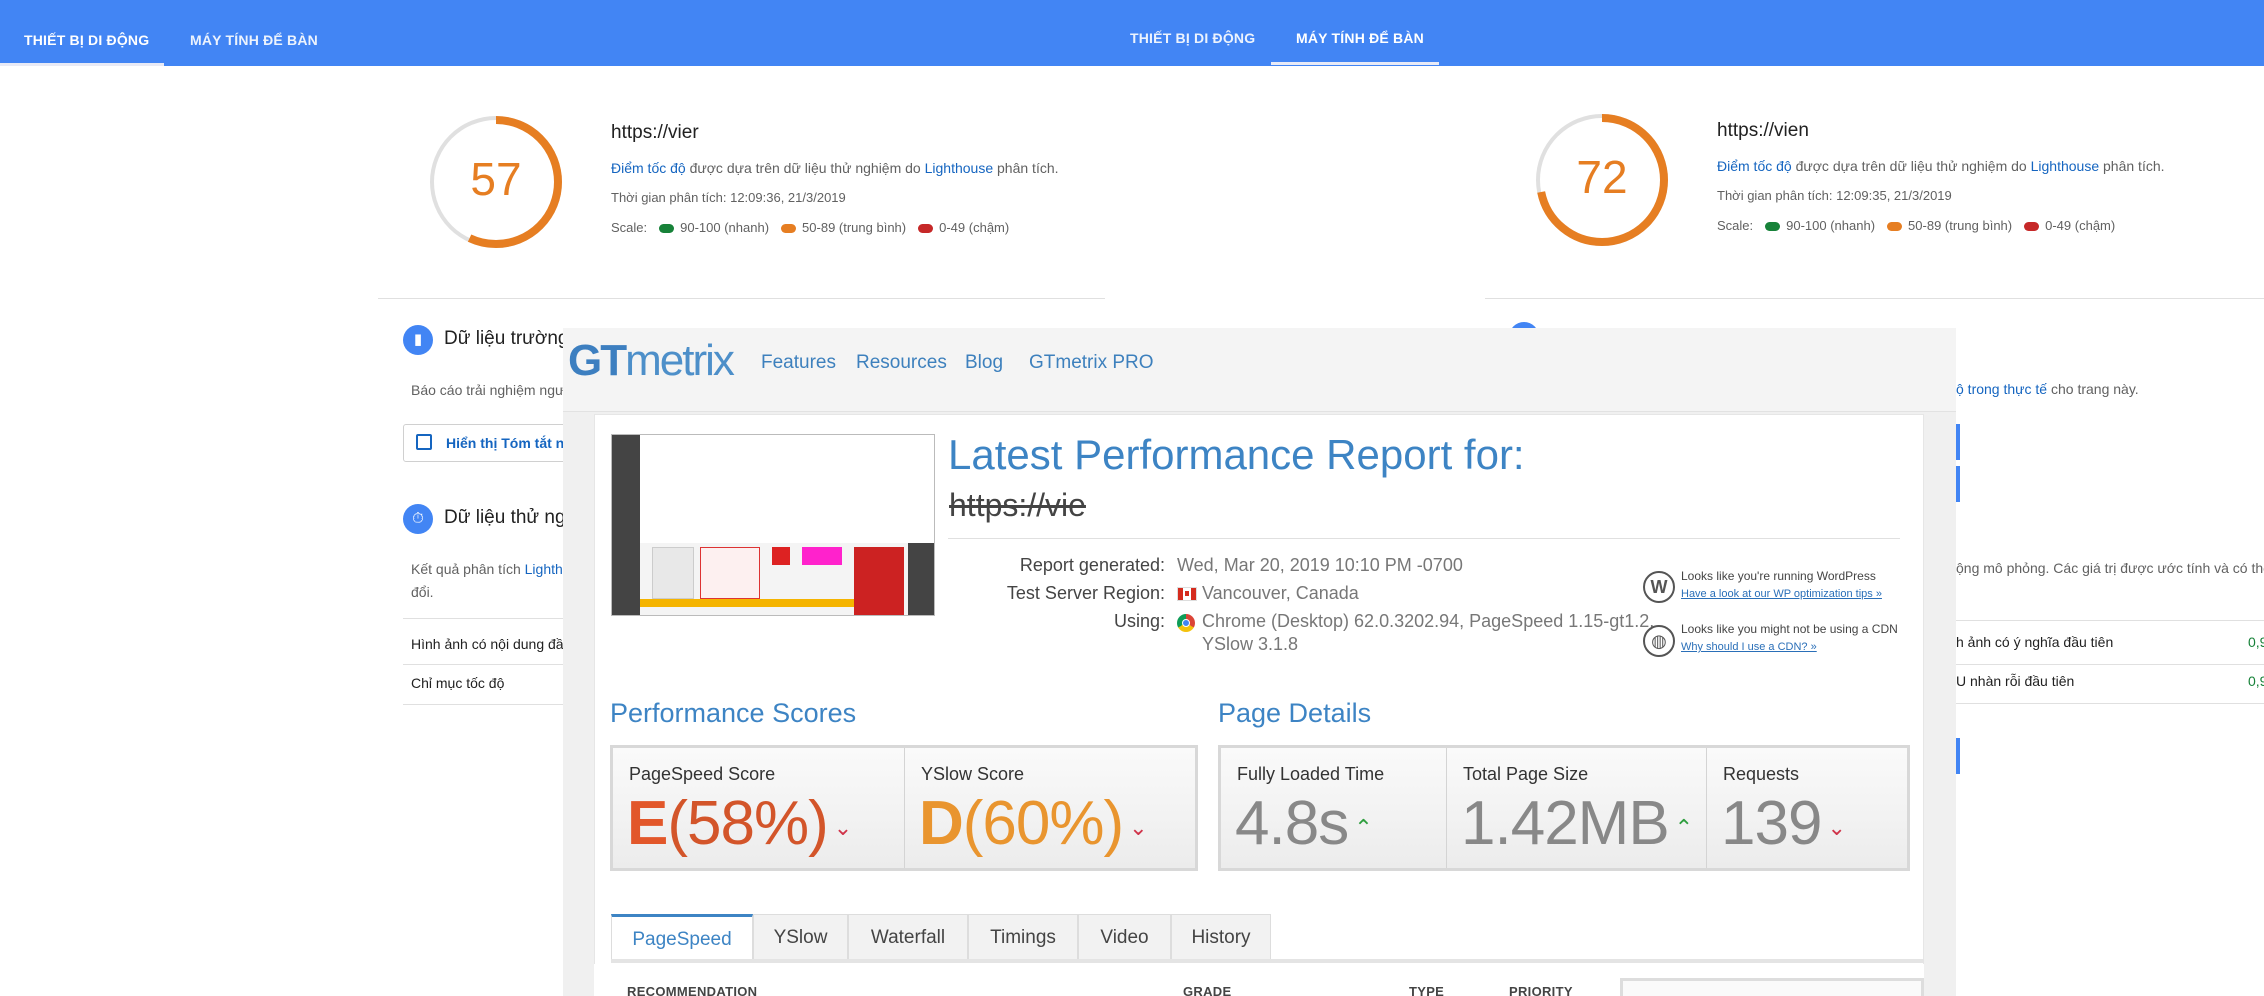  I want to click on yslow-score-cell: YSlow Score D(60%) ⌄, so click(1050, 808).